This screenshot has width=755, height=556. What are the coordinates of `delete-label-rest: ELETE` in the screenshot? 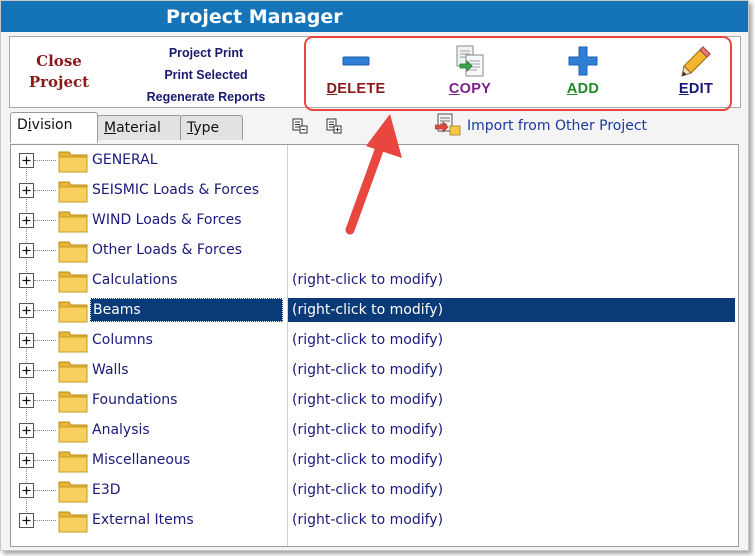 It's located at (361, 89).